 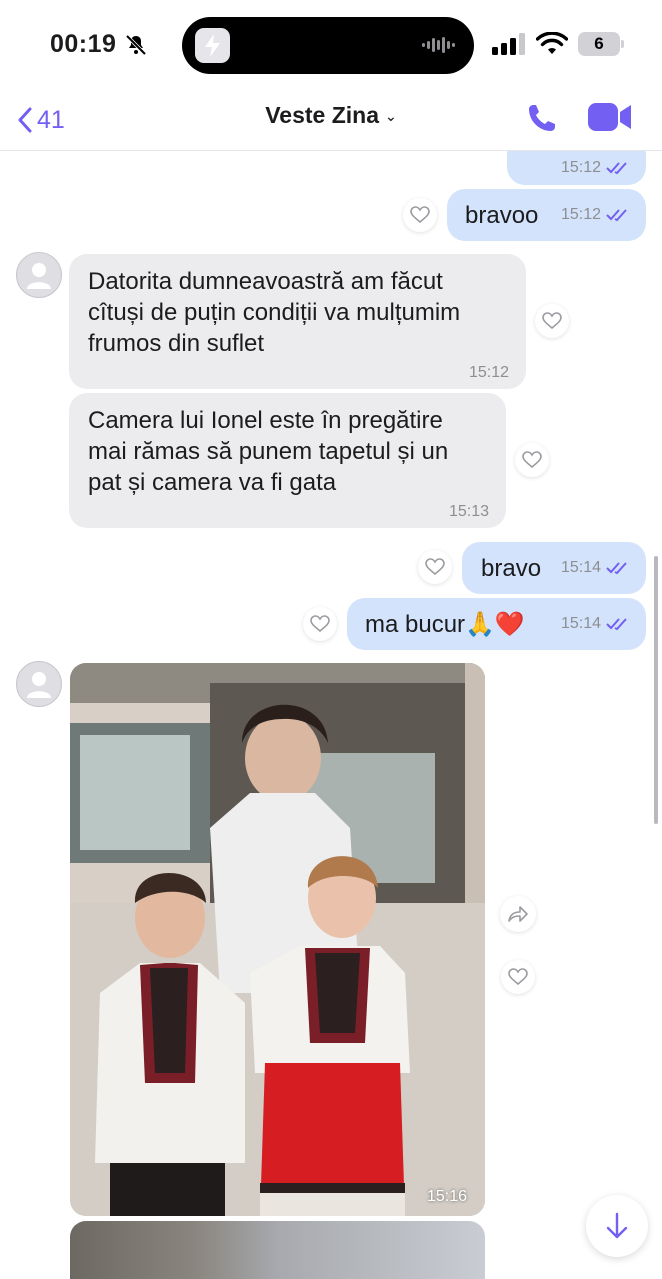 I want to click on message-time: 15:13, so click(x=468, y=511).